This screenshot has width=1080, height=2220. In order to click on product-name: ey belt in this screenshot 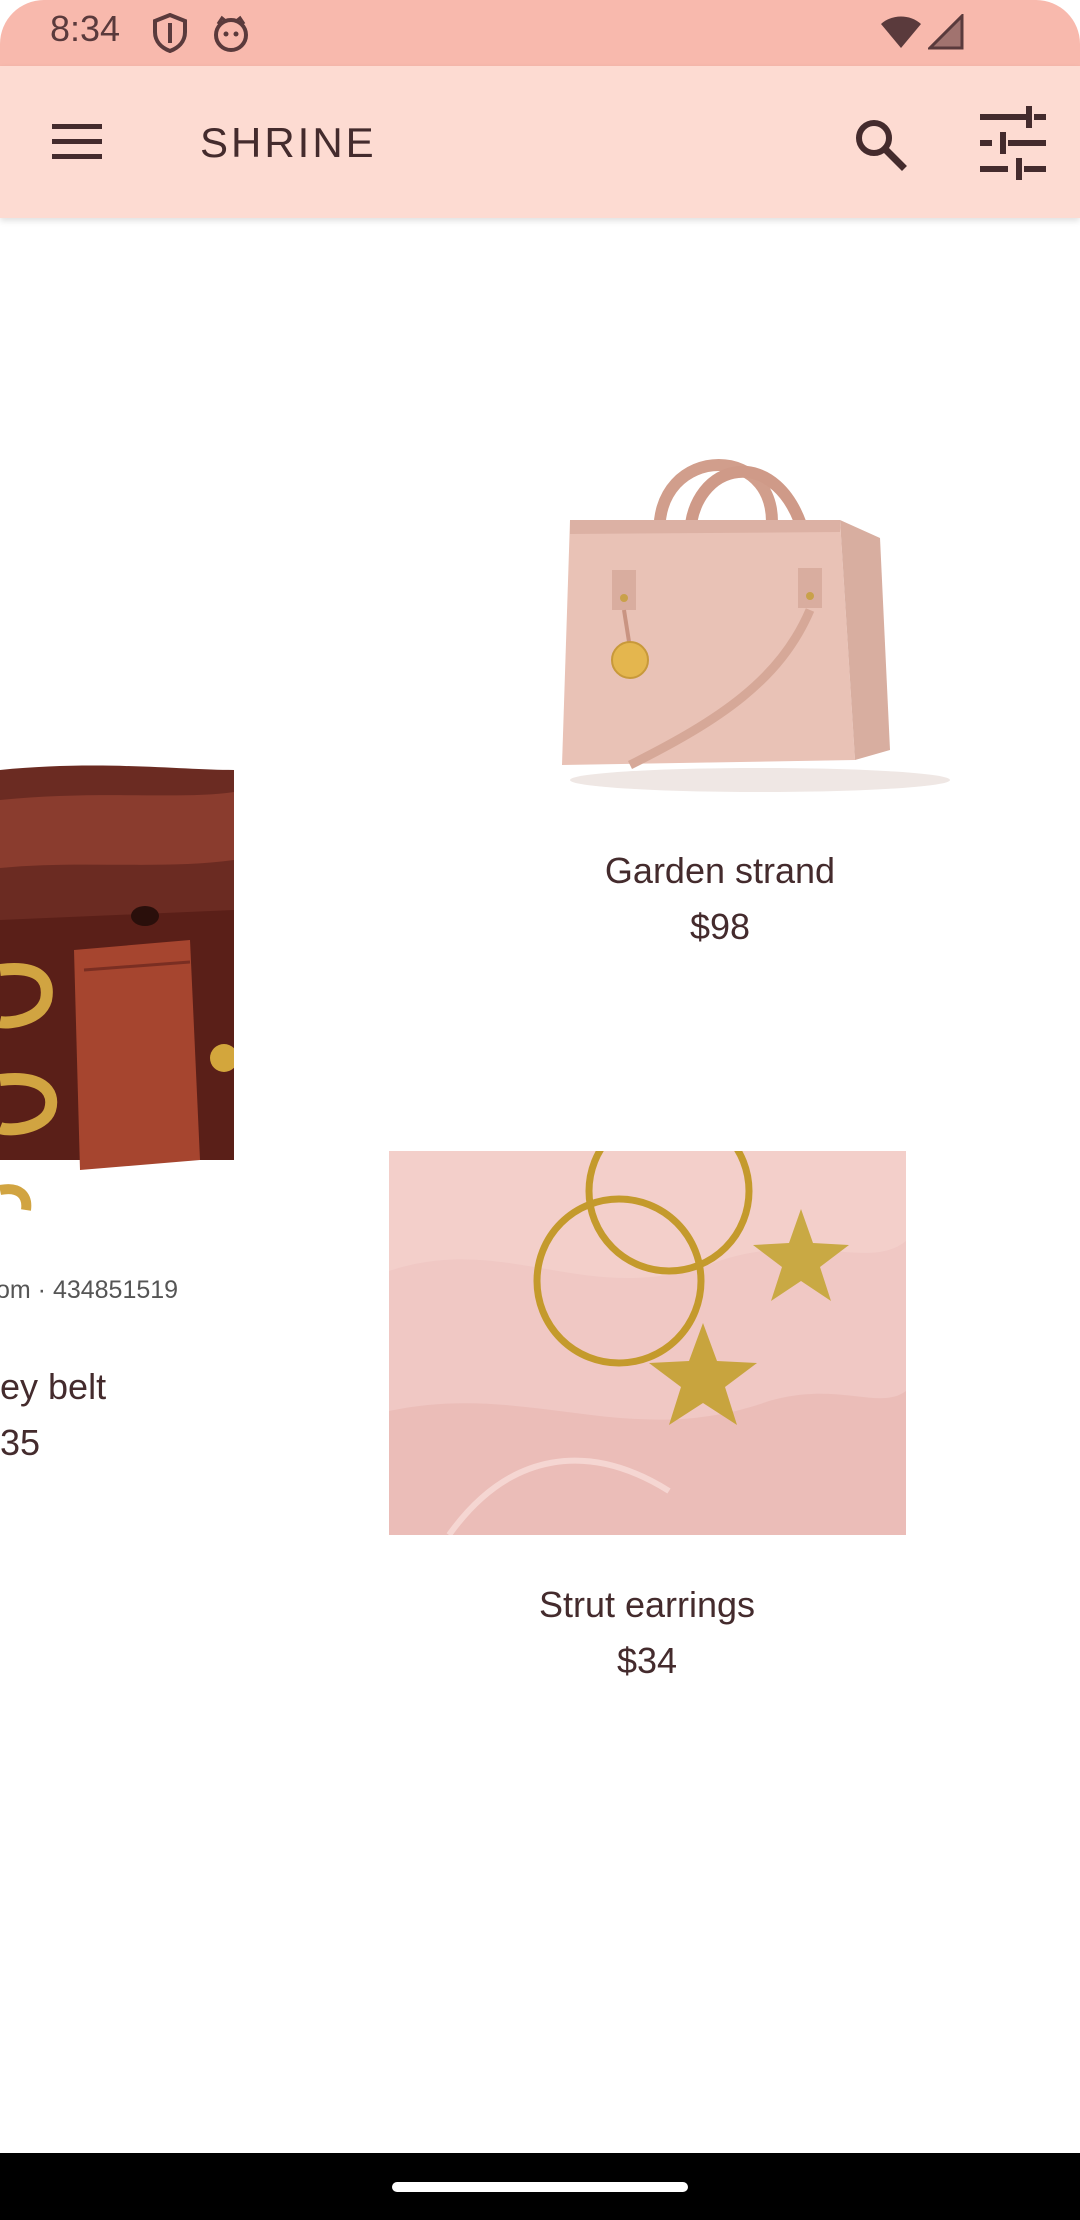, I will do `click(53, 1386)`.